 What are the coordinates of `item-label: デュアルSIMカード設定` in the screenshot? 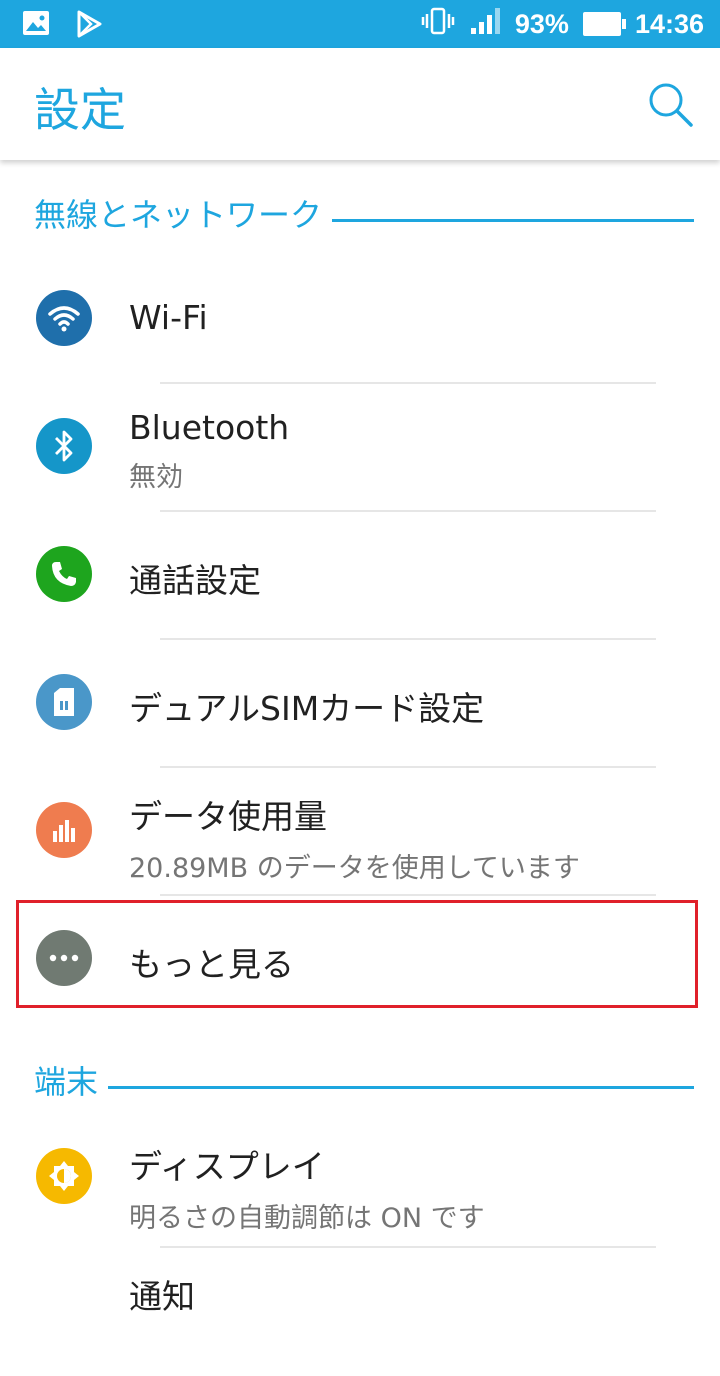 It's located at (307, 708).